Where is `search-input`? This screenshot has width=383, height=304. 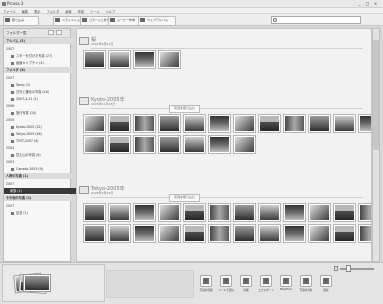 search-input is located at coordinates (316, 20).